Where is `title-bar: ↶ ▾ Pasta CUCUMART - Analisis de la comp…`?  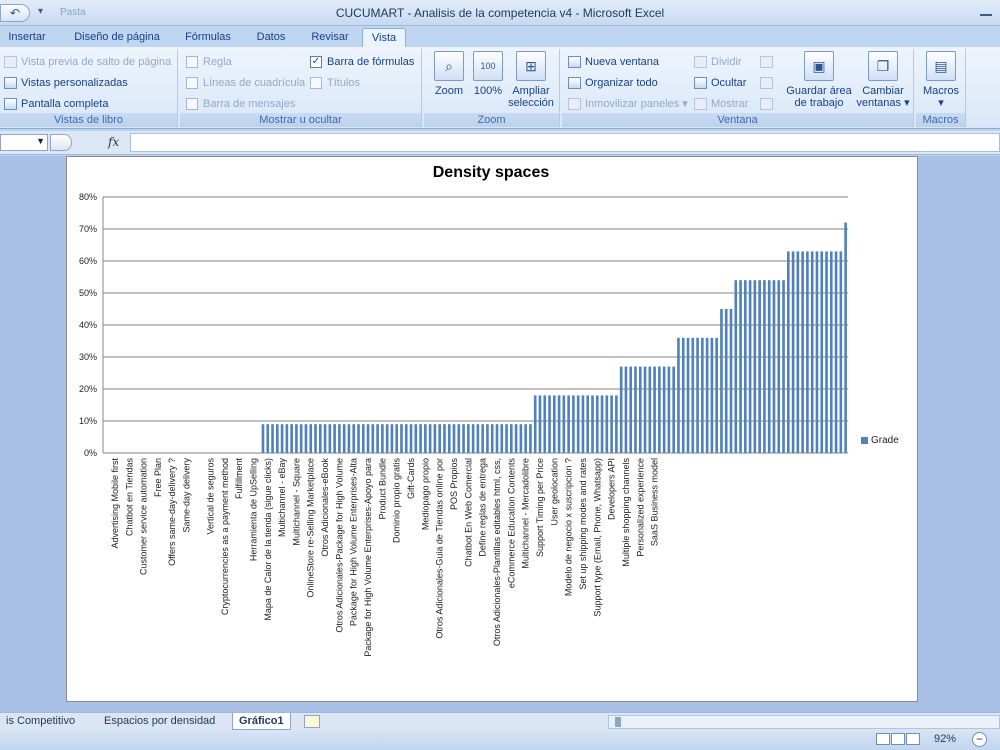 title-bar: ↶ ▾ Pasta CUCUMART - Analisis de la comp… is located at coordinates (500, 13).